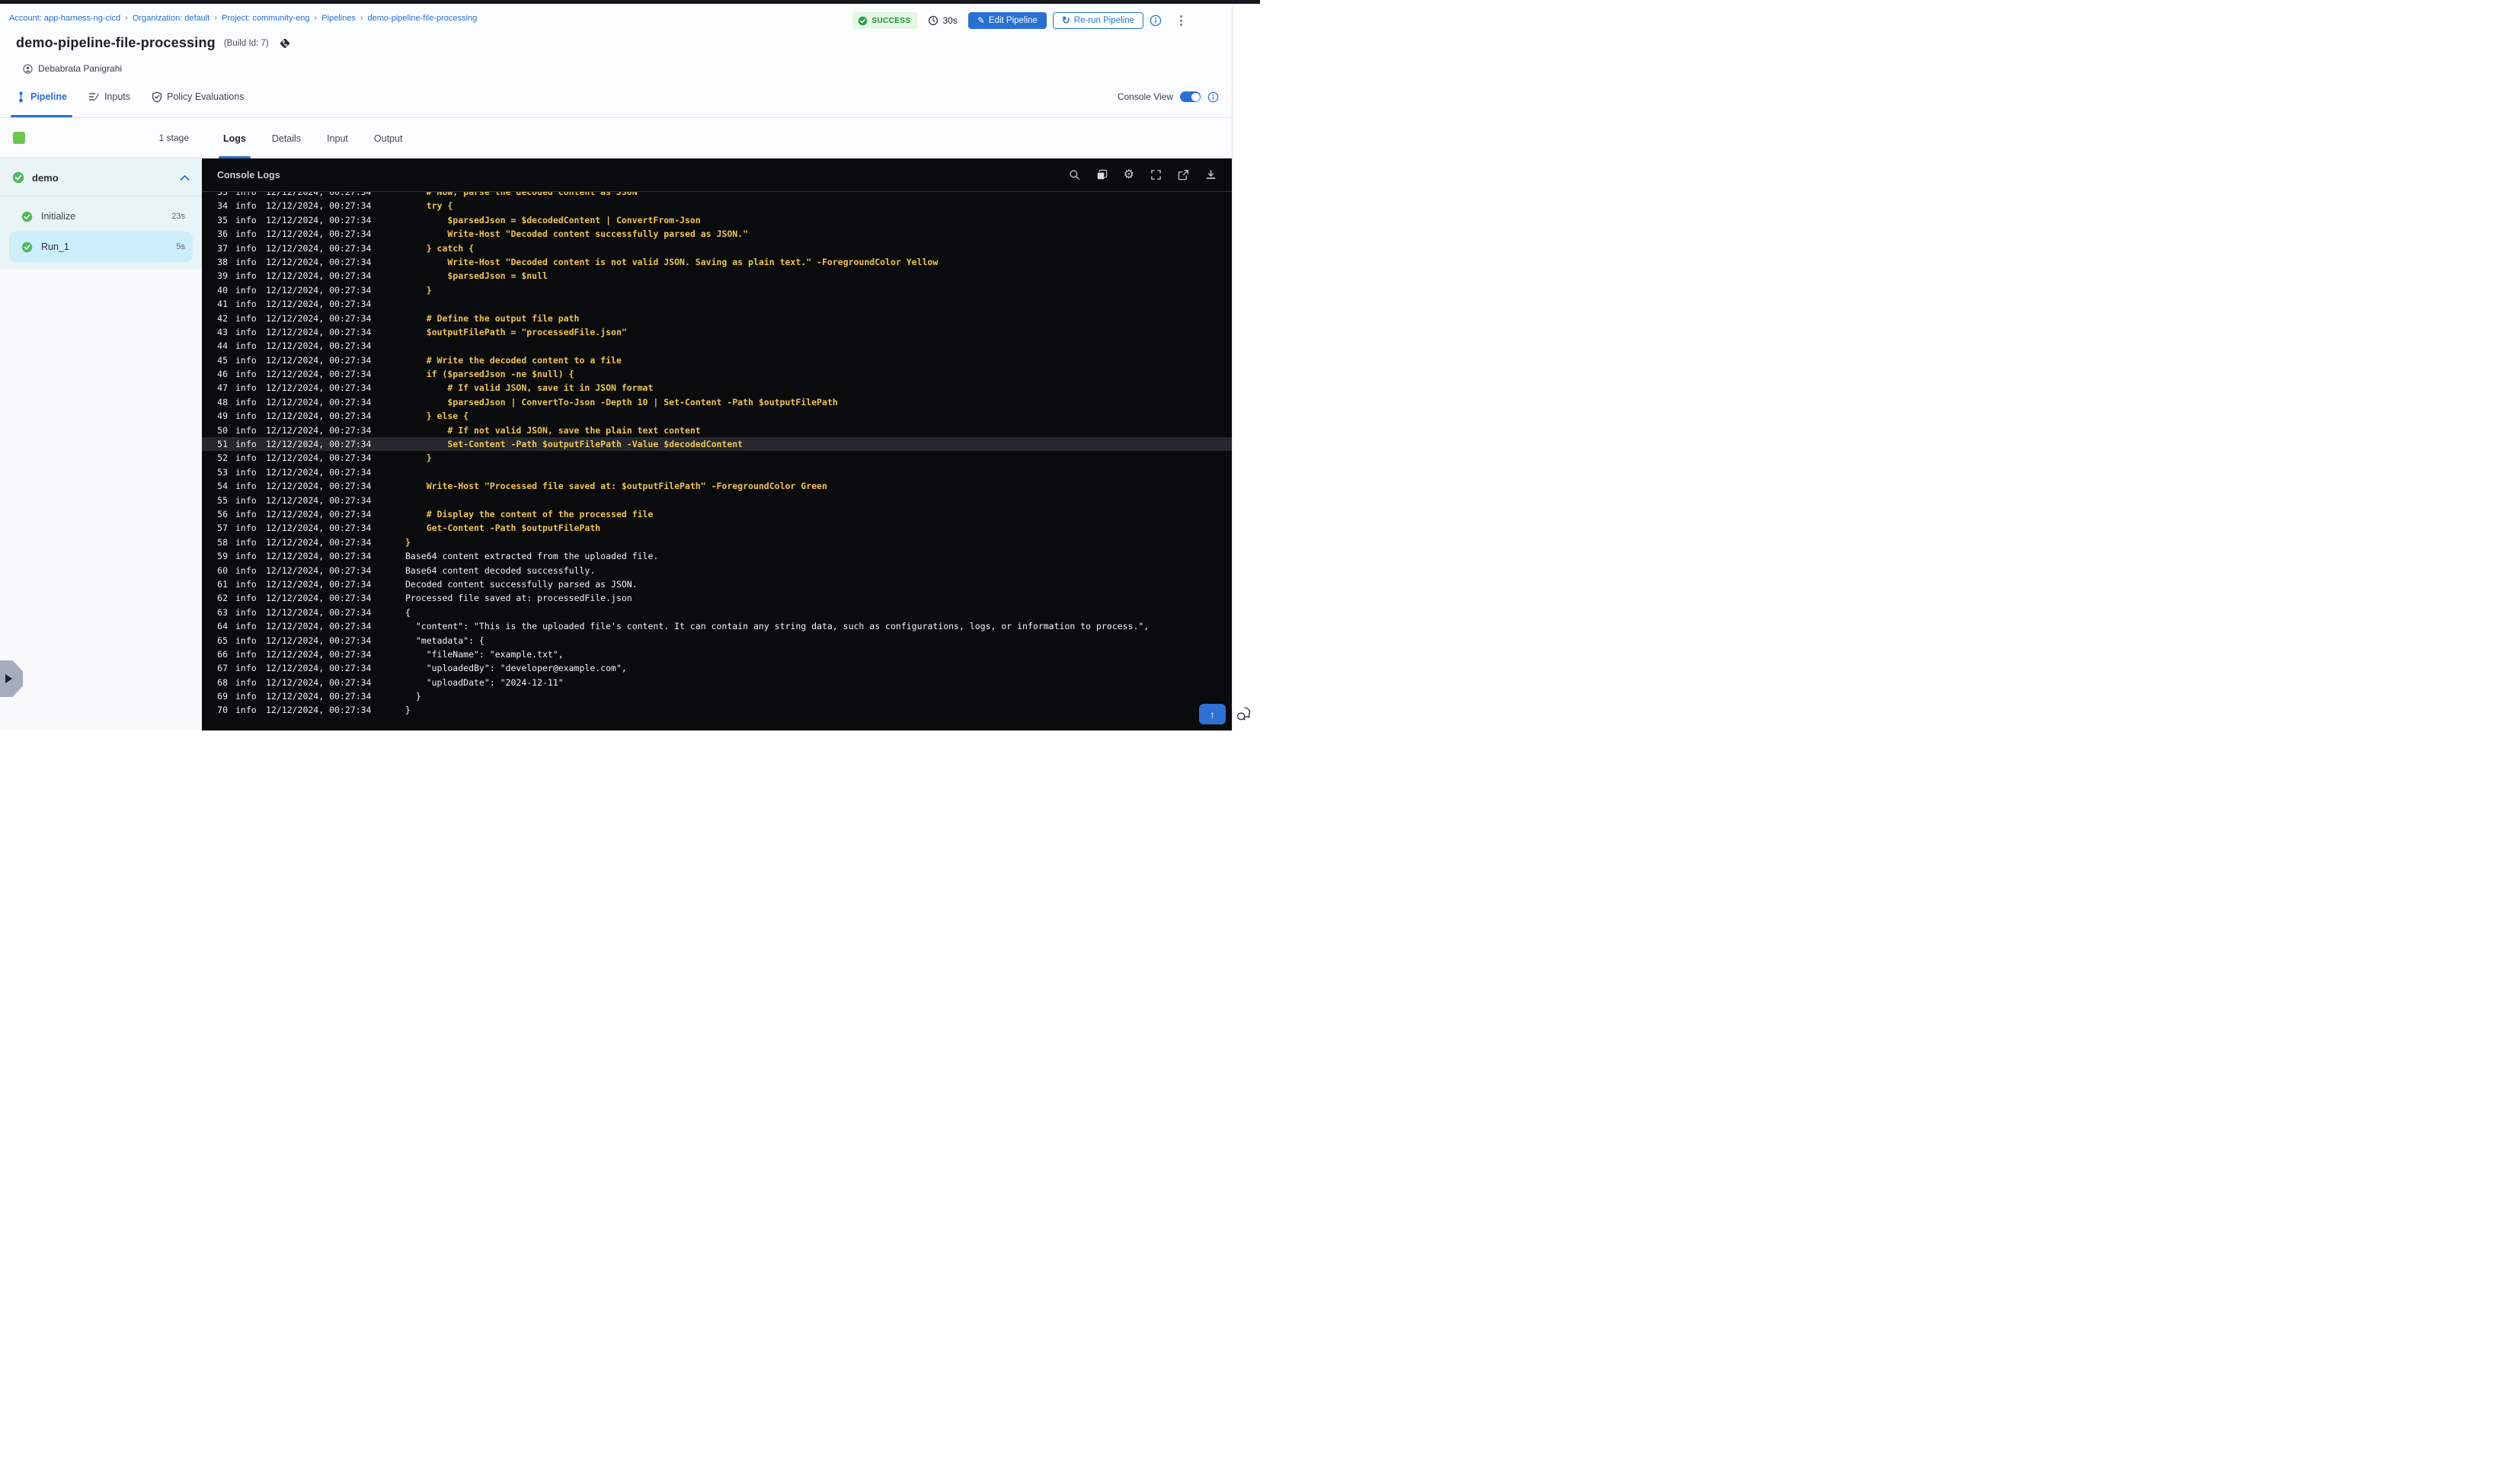  Describe the element at coordinates (246, 43) in the screenshot. I see `build-id-label: (Build Id: 7)` at that location.